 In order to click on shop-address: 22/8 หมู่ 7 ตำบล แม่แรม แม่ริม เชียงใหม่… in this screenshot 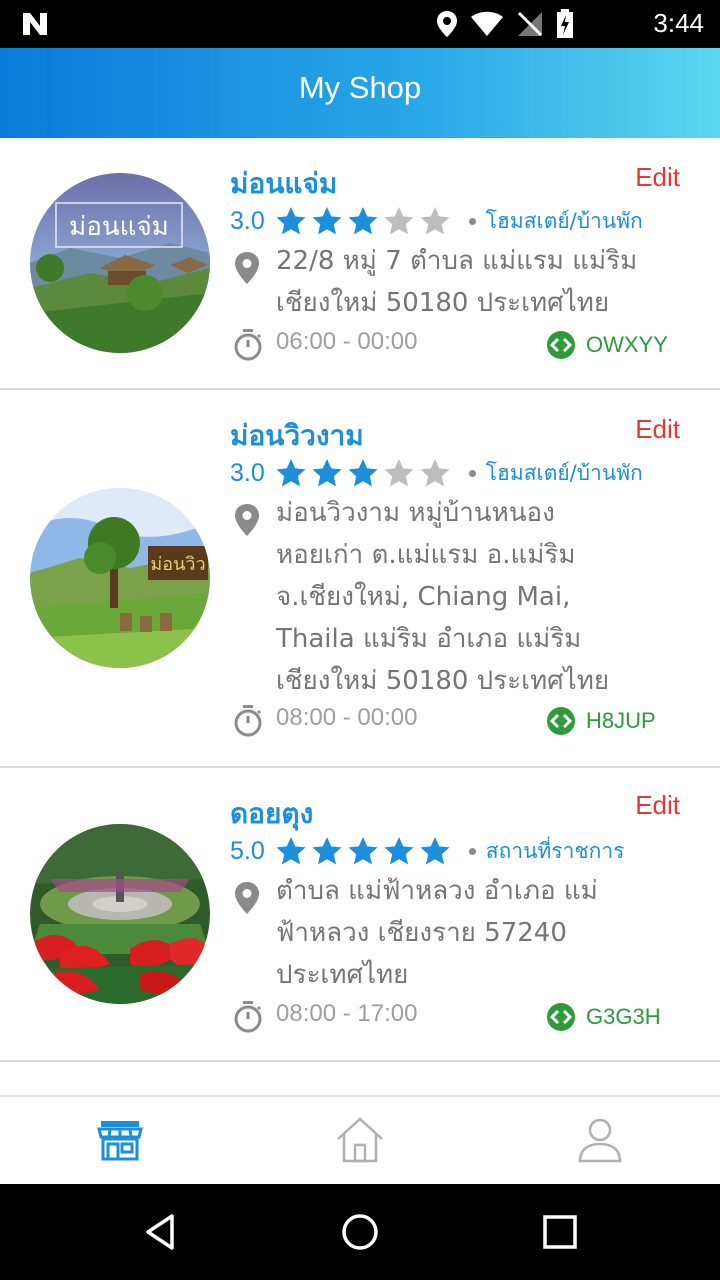, I will do `click(457, 282)`.